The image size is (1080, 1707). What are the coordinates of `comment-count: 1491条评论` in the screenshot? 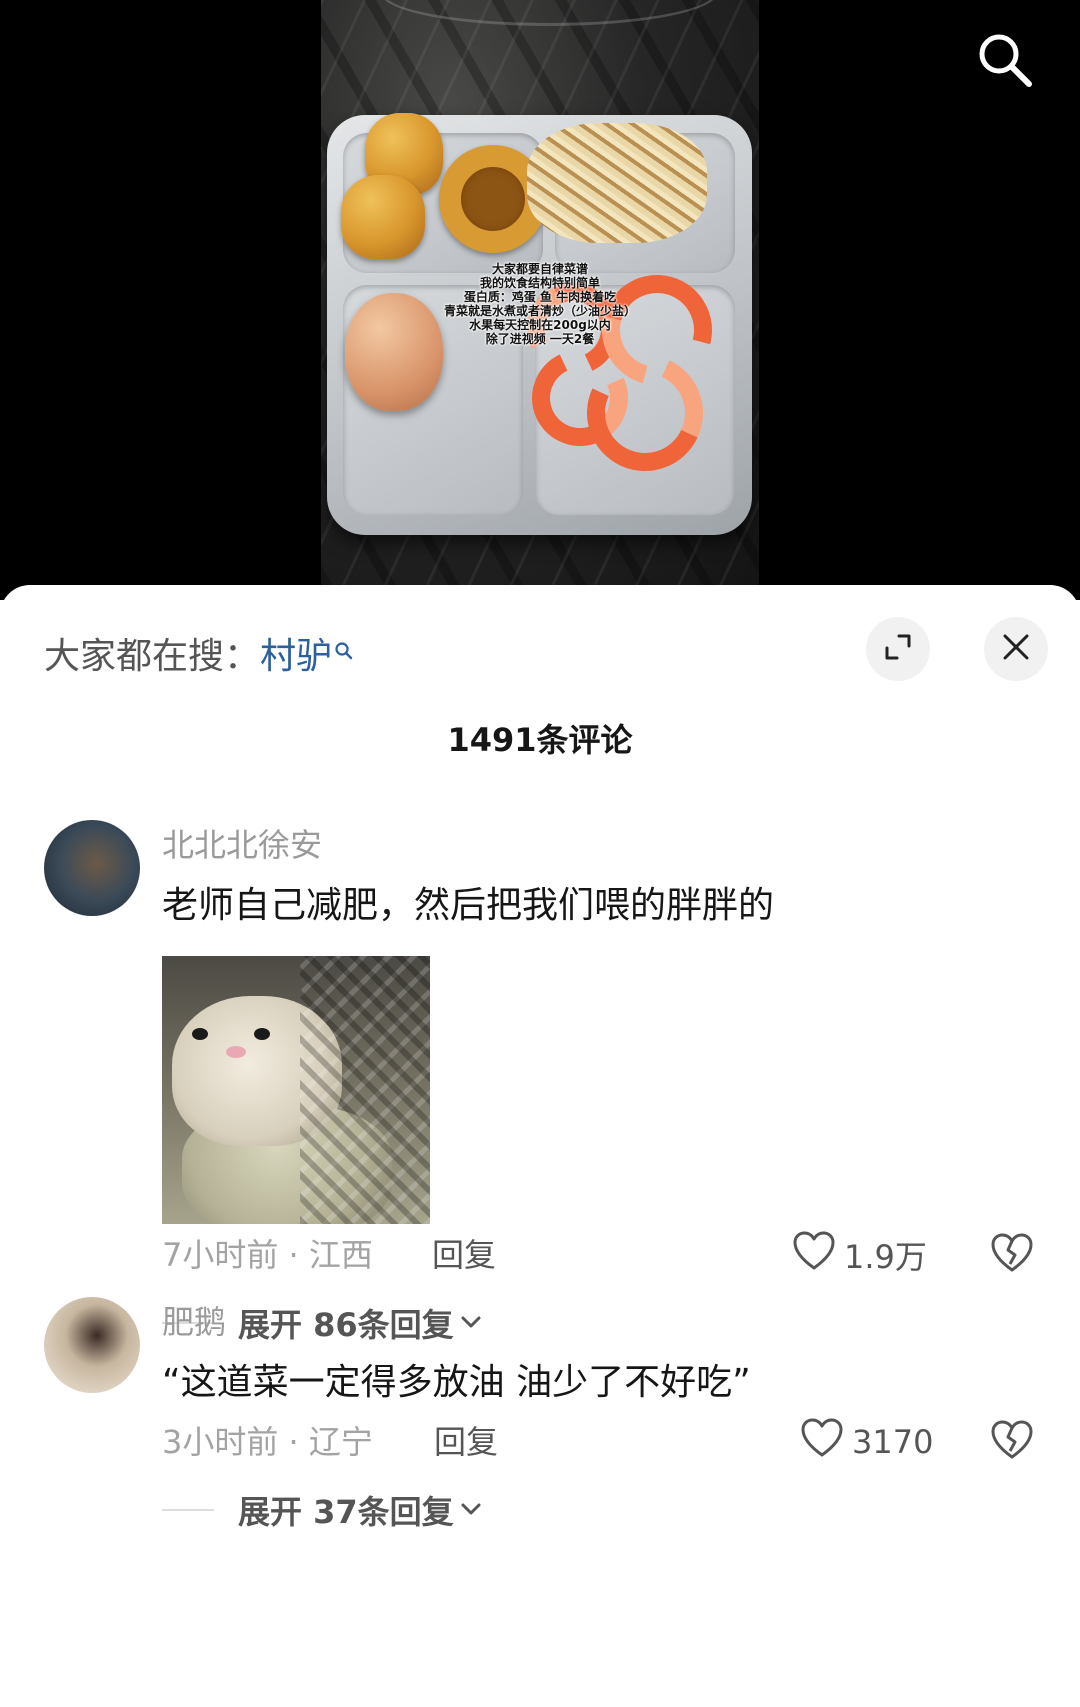 It's located at (540, 740).